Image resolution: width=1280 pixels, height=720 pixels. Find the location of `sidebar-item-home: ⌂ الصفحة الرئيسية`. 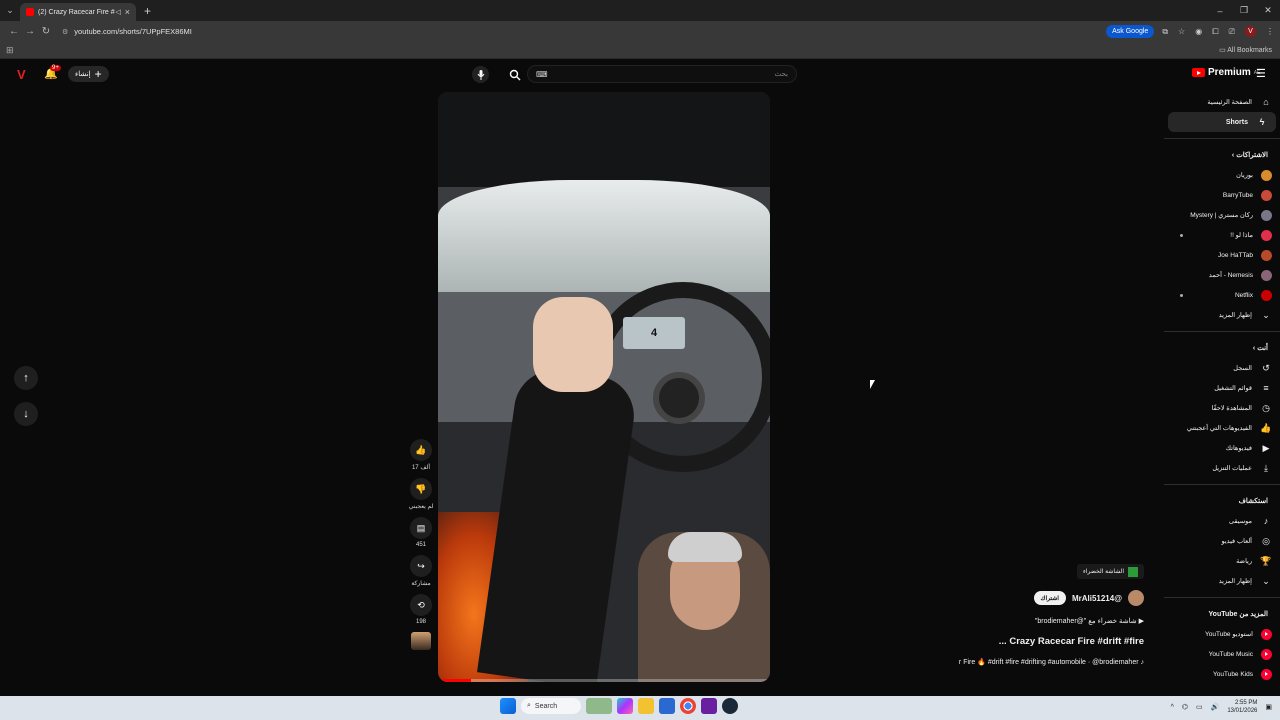

sidebar-item-home: ⌂ الصفحة الرئيسية is located at coordinates (1222, 102).